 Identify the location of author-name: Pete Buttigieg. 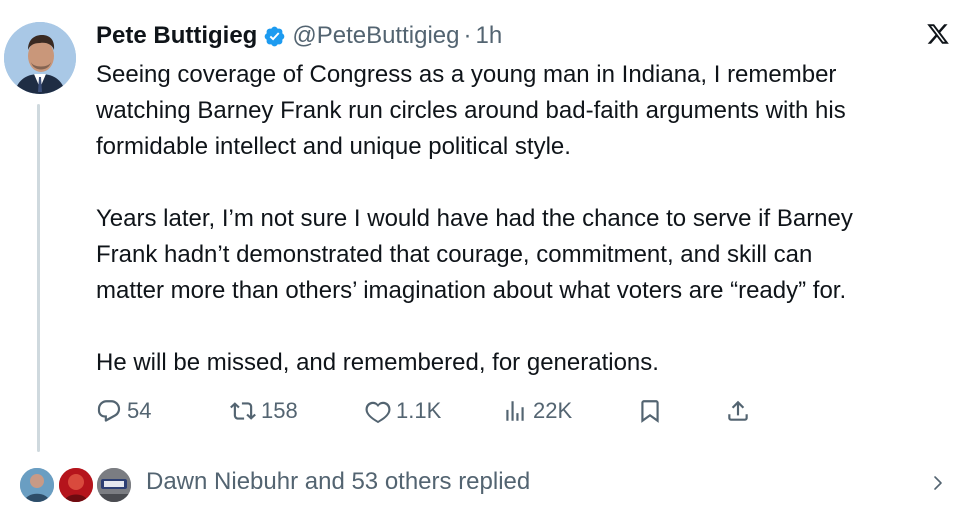
(176, 36).